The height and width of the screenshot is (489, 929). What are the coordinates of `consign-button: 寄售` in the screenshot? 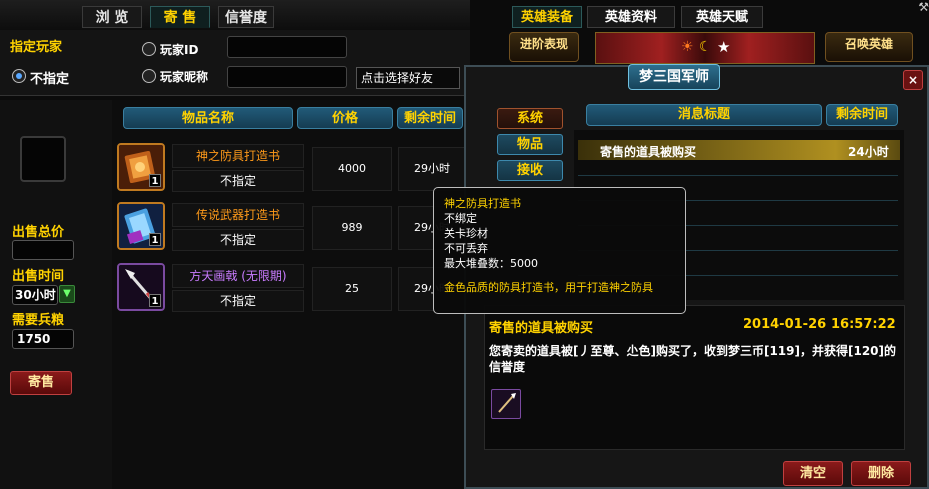 It's located at (41, 383).